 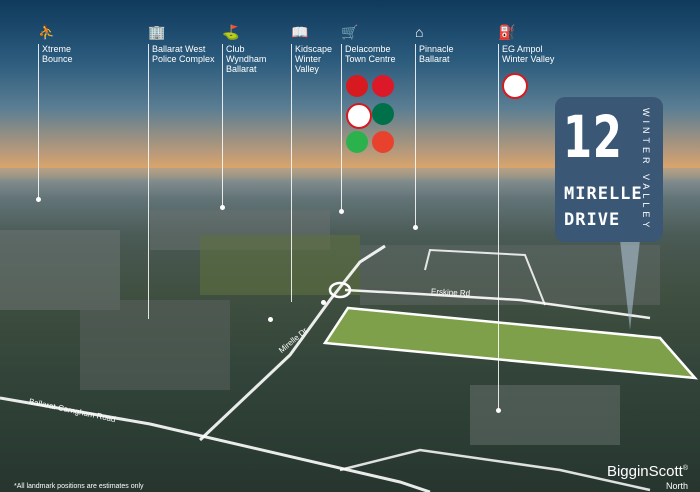 I want to click on police-building-icon: 🏢, so click(x=157, y=32).